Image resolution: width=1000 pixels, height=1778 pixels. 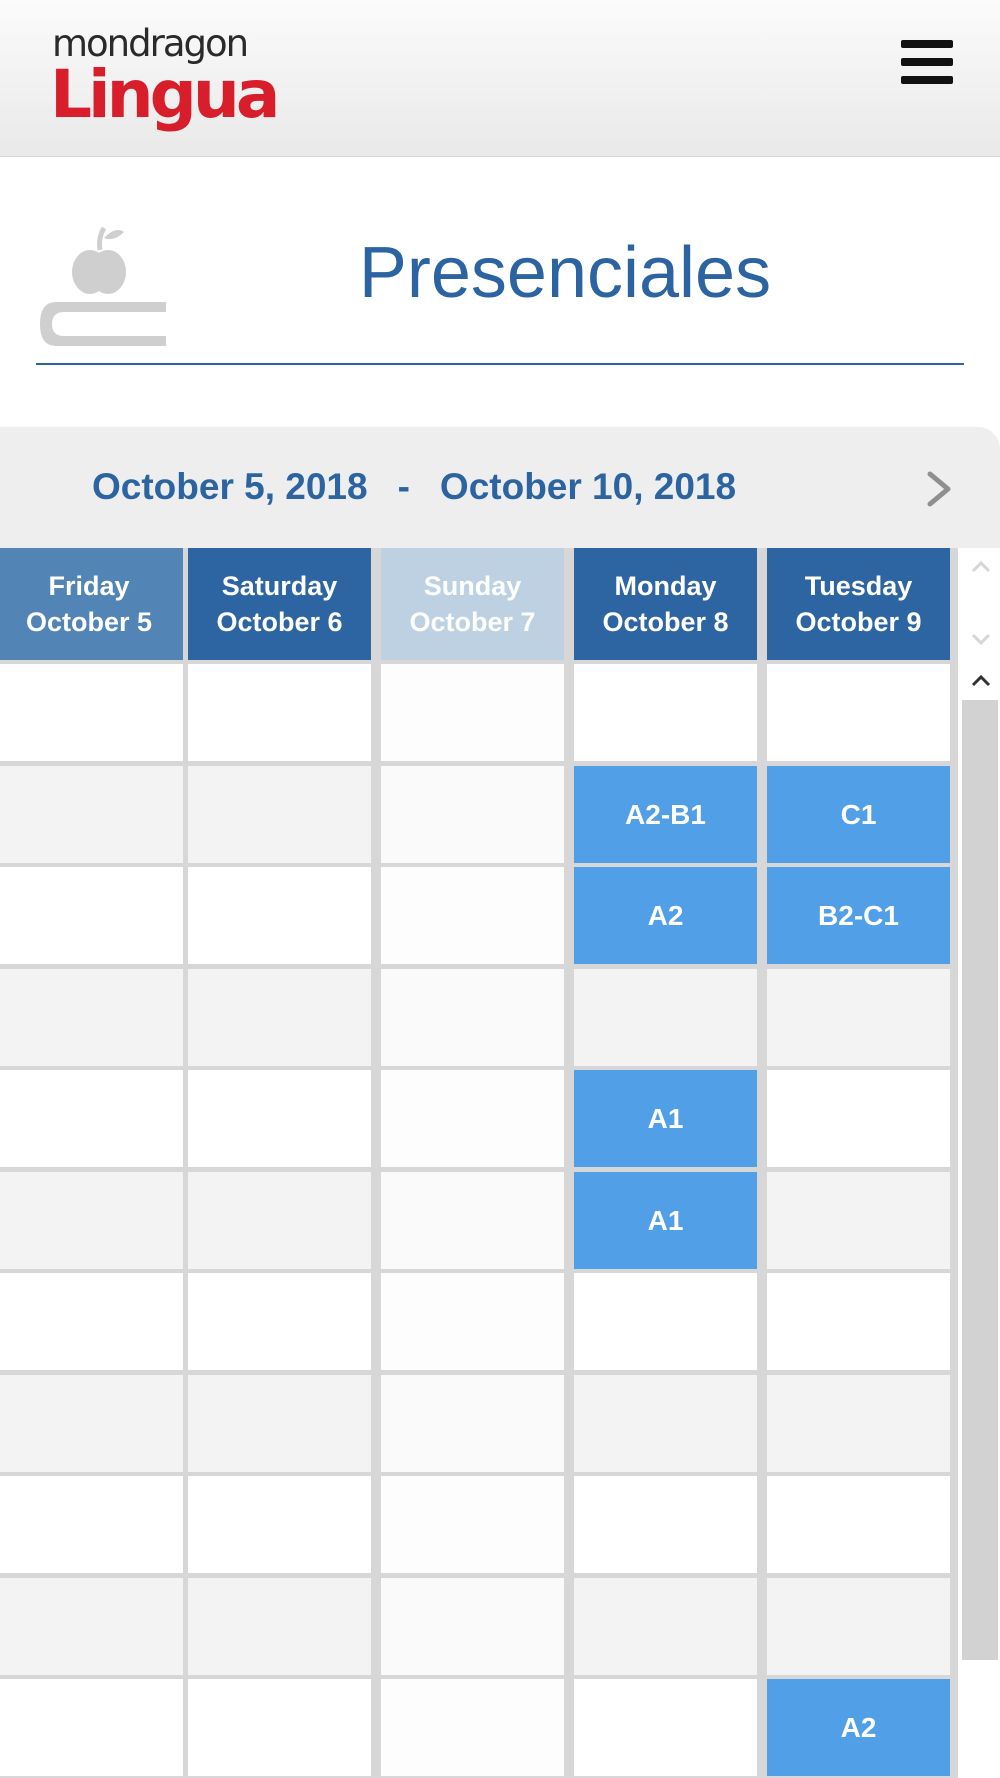 What do you see at coordinates (279, 604) in the screenshot?
I see `day-header-saturday: Saturday October 6` at bounding box center [279, 604].